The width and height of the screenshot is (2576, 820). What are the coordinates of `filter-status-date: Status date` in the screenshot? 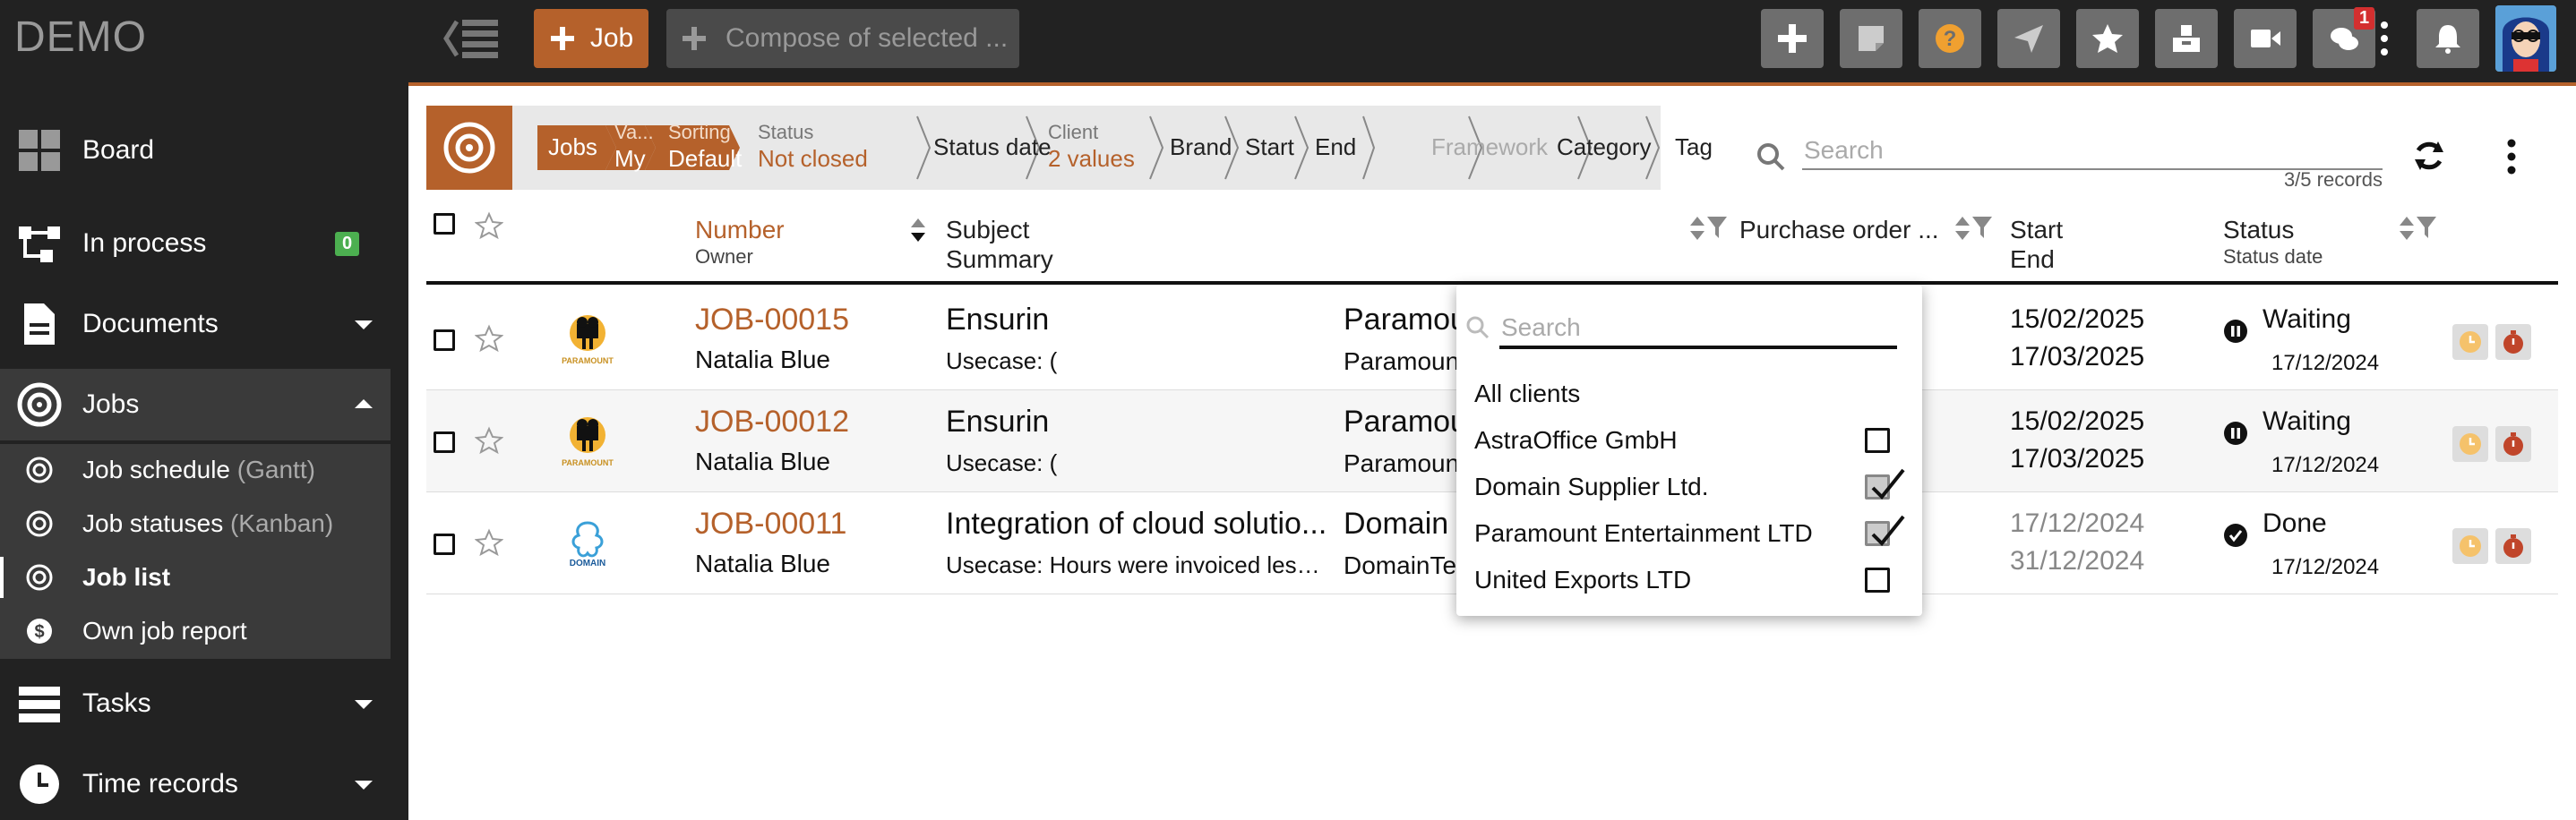 It's located at (992, 147).